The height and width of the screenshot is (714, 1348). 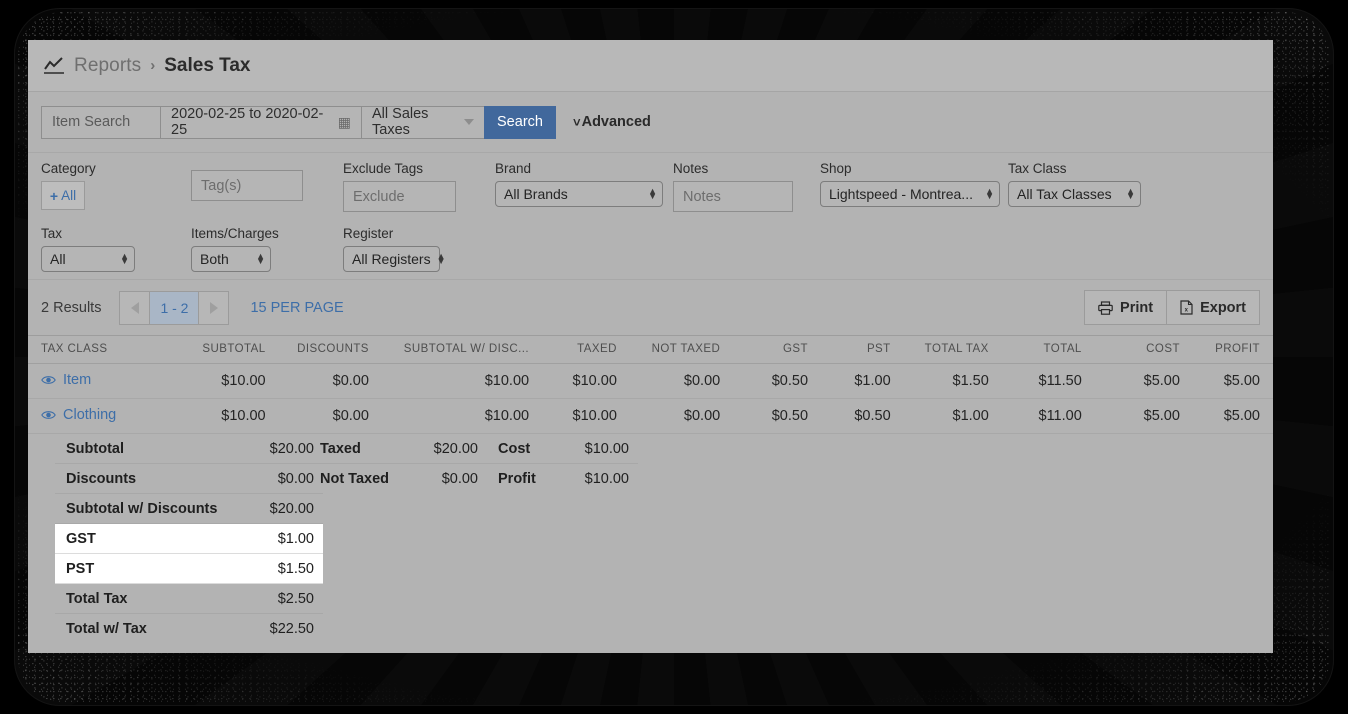 I want to click on cell-tax-class: Item, so click(x=100, y=381).